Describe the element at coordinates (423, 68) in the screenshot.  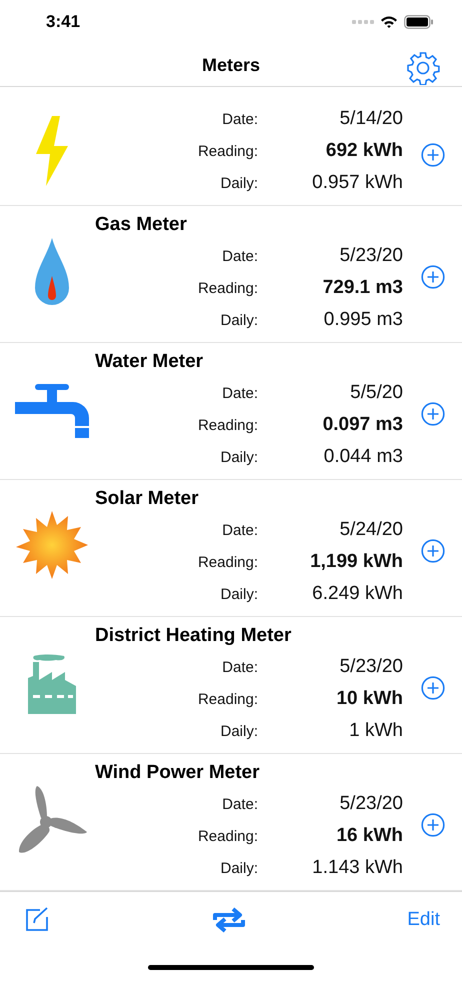
I see `settings-icon` at that location.